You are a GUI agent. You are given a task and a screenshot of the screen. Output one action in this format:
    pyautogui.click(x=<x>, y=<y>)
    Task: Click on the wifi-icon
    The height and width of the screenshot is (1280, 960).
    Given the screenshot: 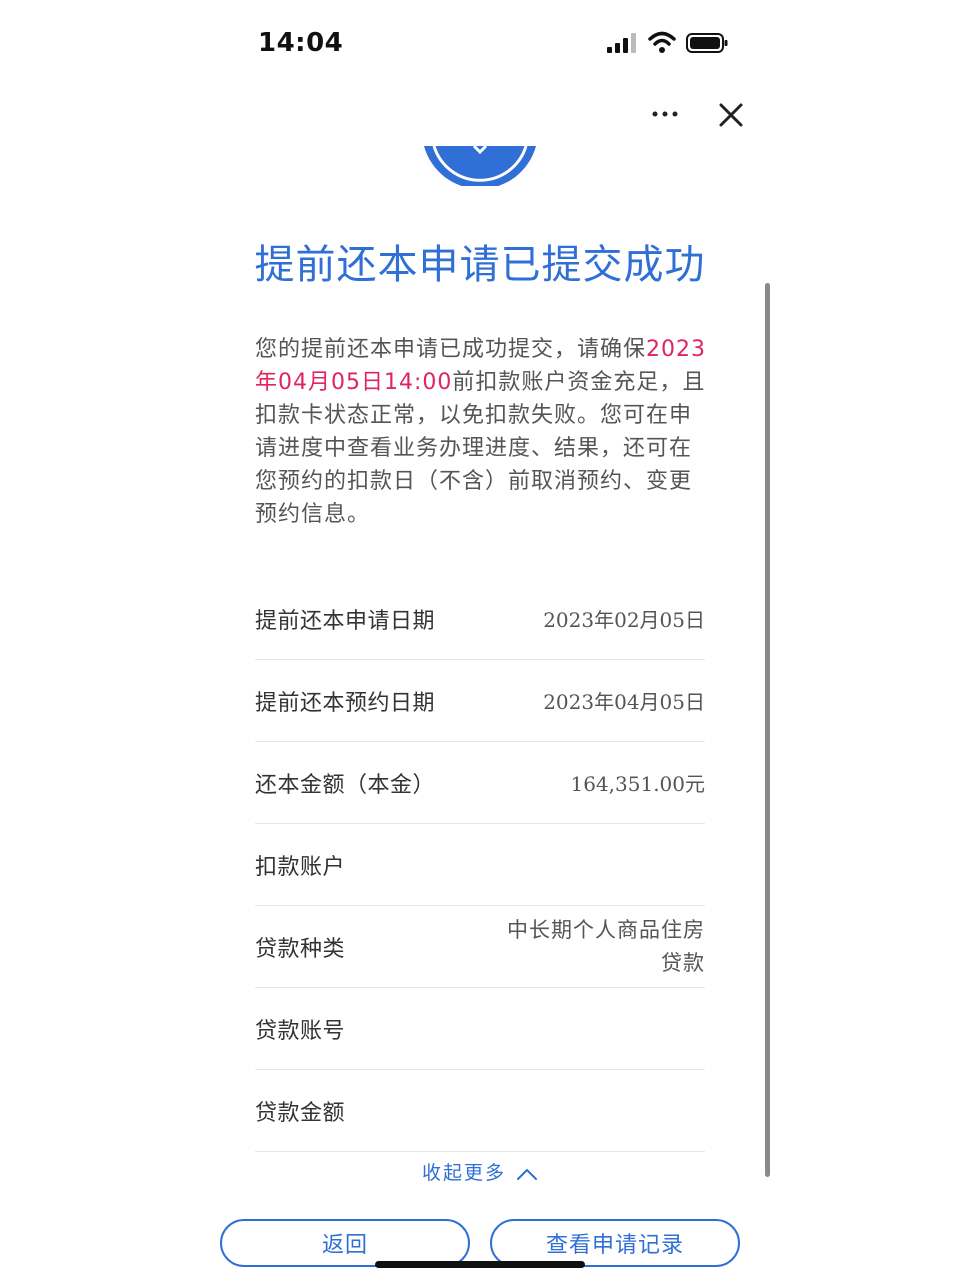 What is the action you would take?
    pyautogui.click(x=662, y=42)
    